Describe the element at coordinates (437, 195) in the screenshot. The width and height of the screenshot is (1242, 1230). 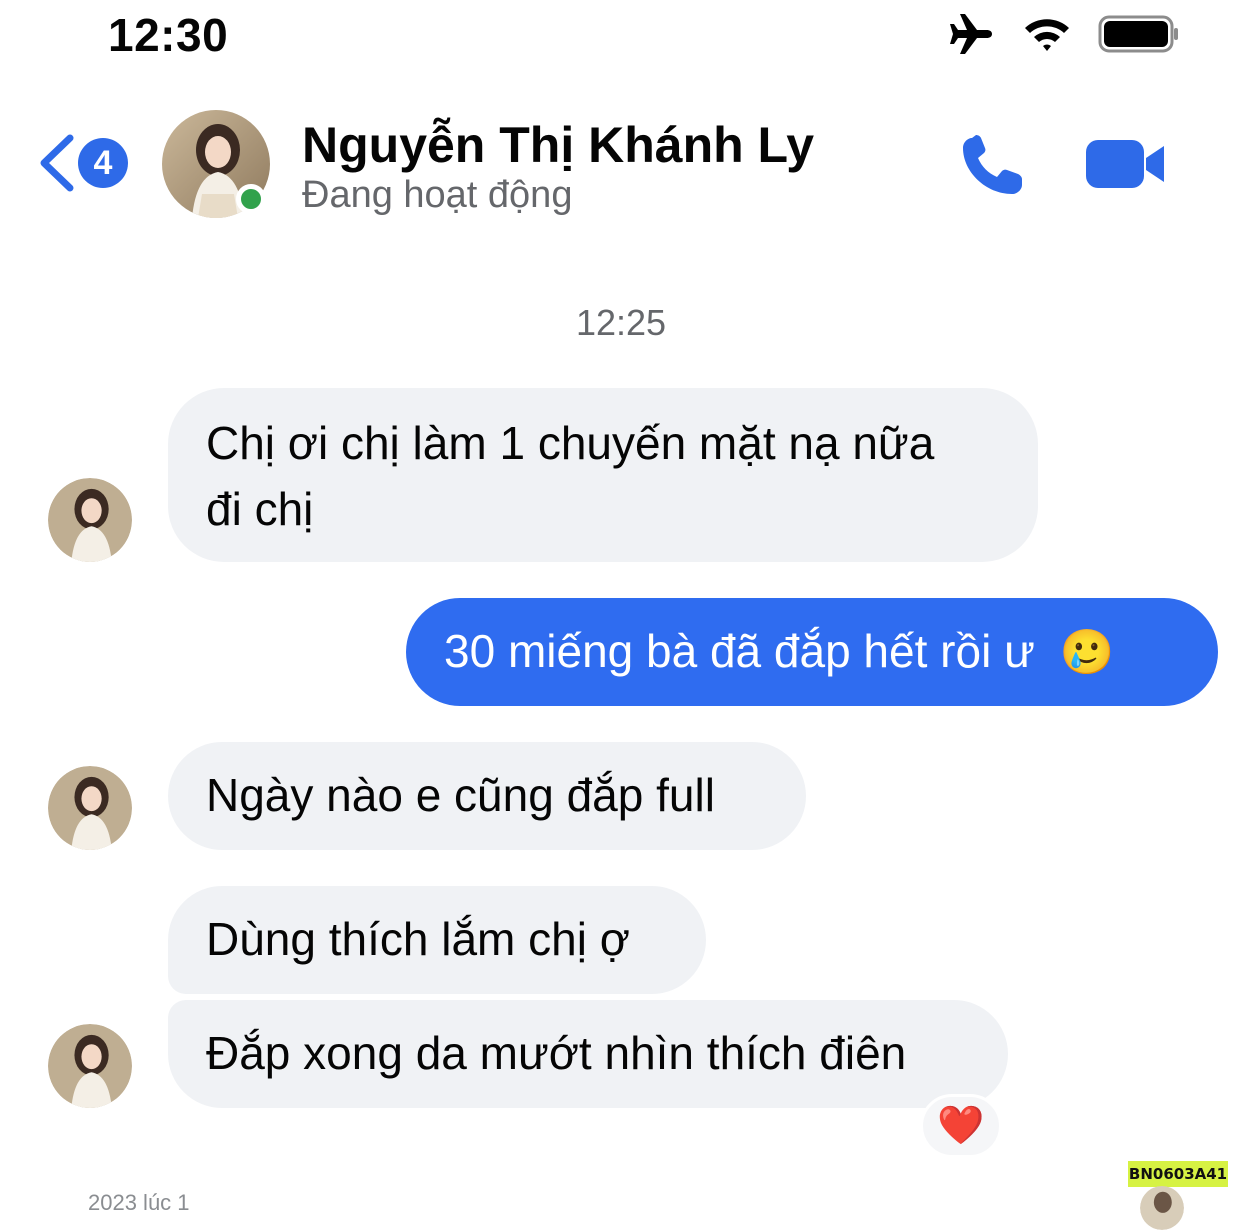
I see `contact-active-status: Đang hoạt động` at that location.